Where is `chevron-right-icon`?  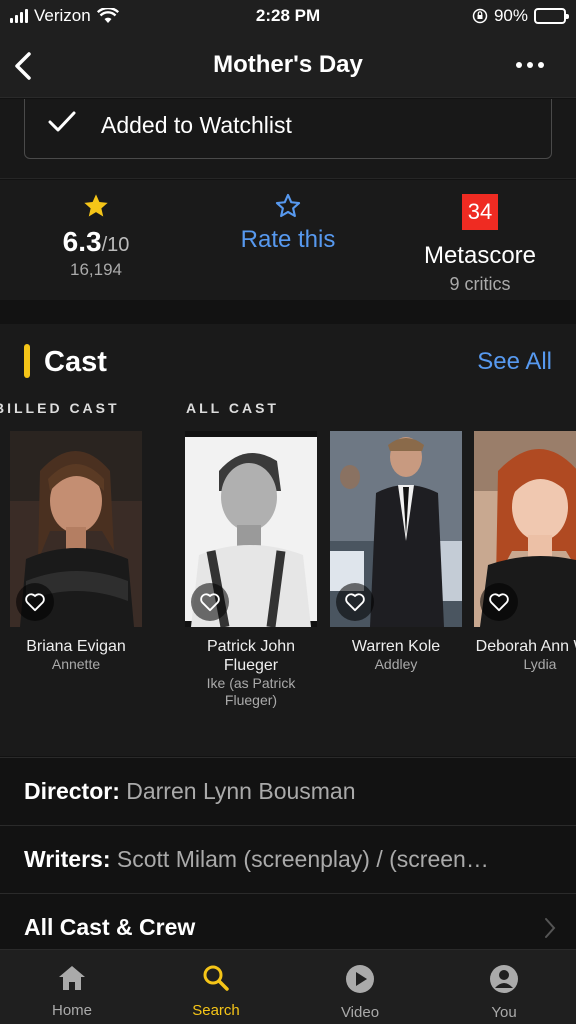
chevron-right-icon is located at coordinates (550, 928).